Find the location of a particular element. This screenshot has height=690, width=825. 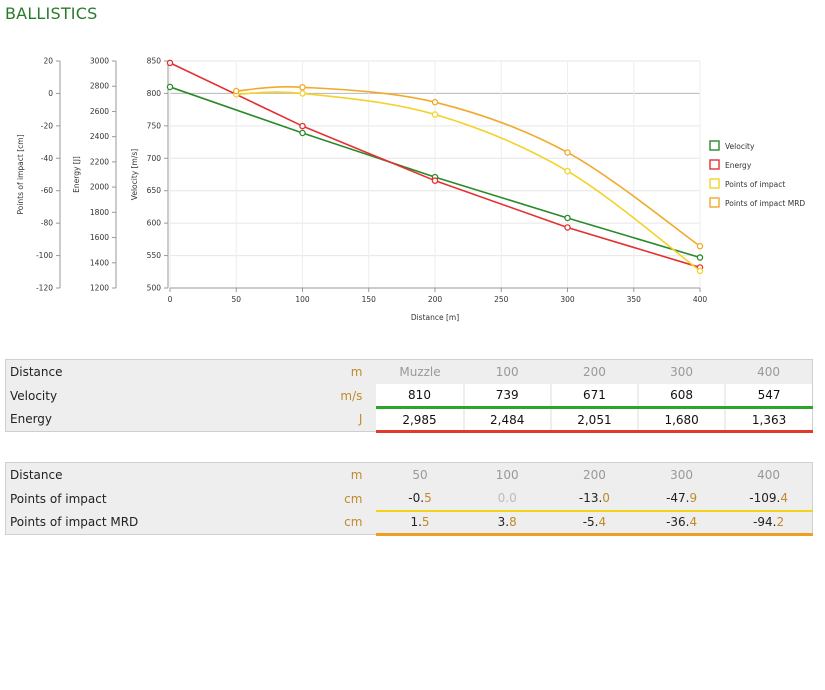

table-cell: 2,051 is located at coordinates (594, 420).